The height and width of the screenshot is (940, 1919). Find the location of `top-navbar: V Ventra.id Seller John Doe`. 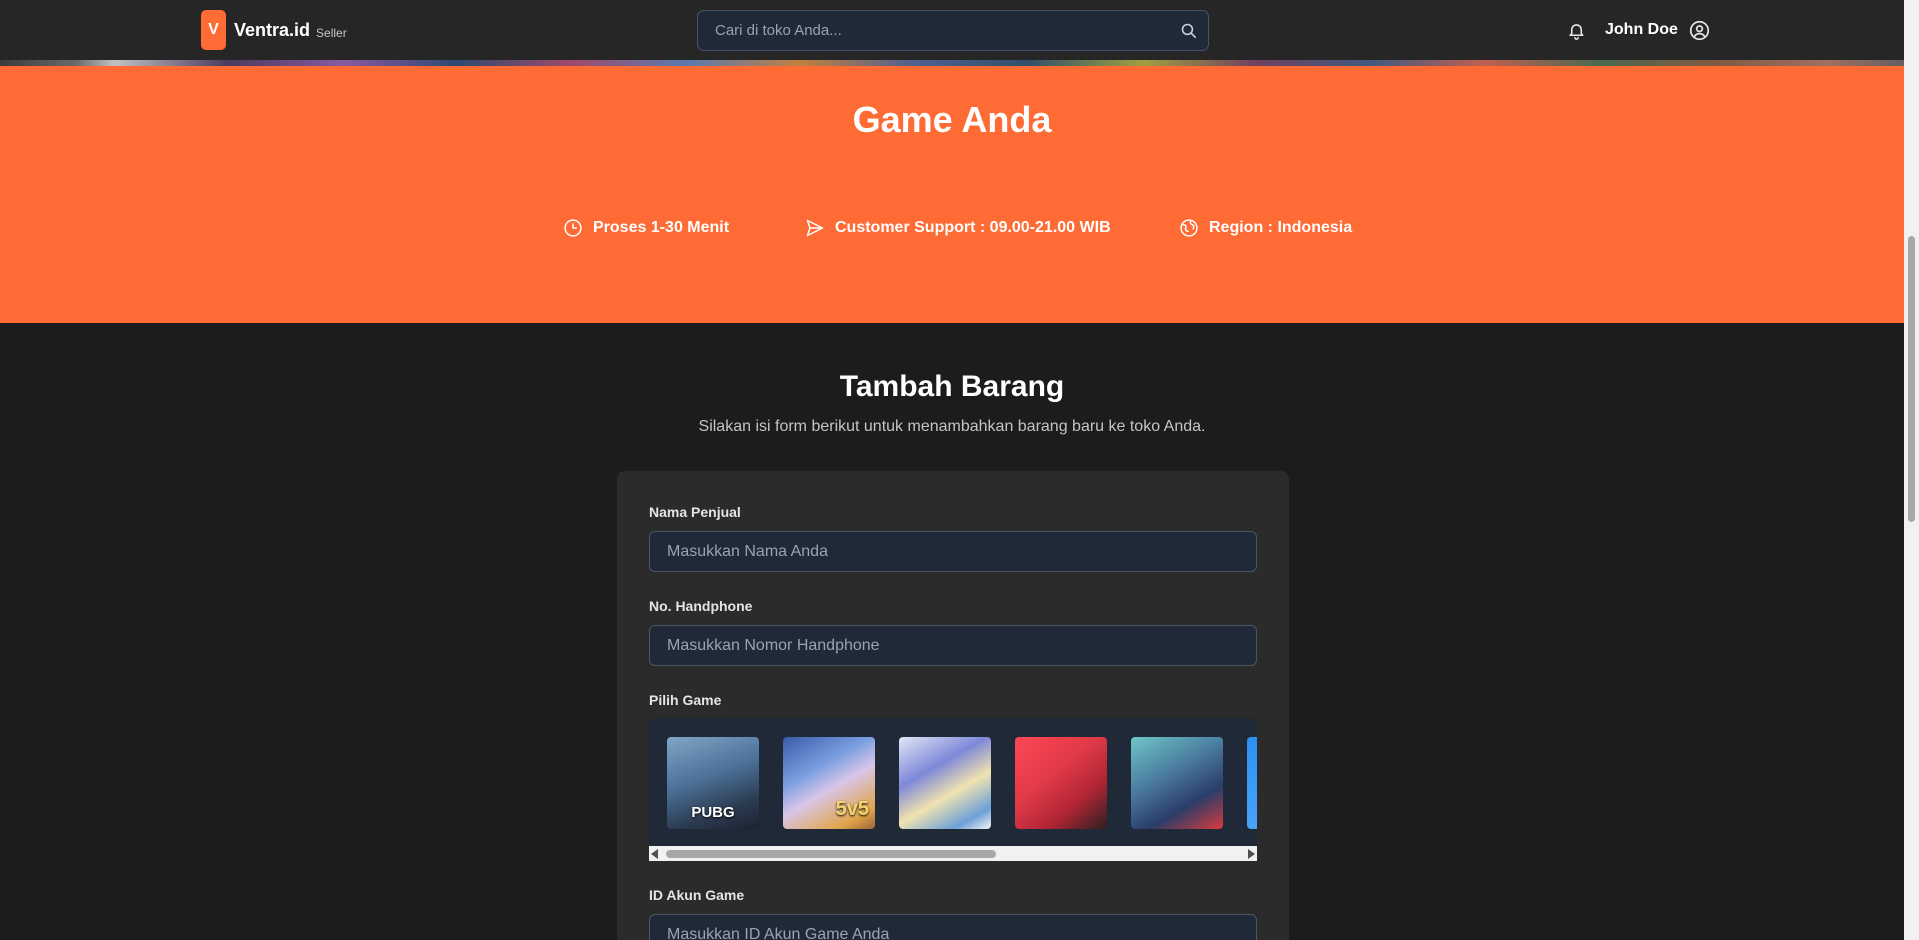

top-navbar: V Ventra.id Seller John Doe is located at coordinates (952, 30).